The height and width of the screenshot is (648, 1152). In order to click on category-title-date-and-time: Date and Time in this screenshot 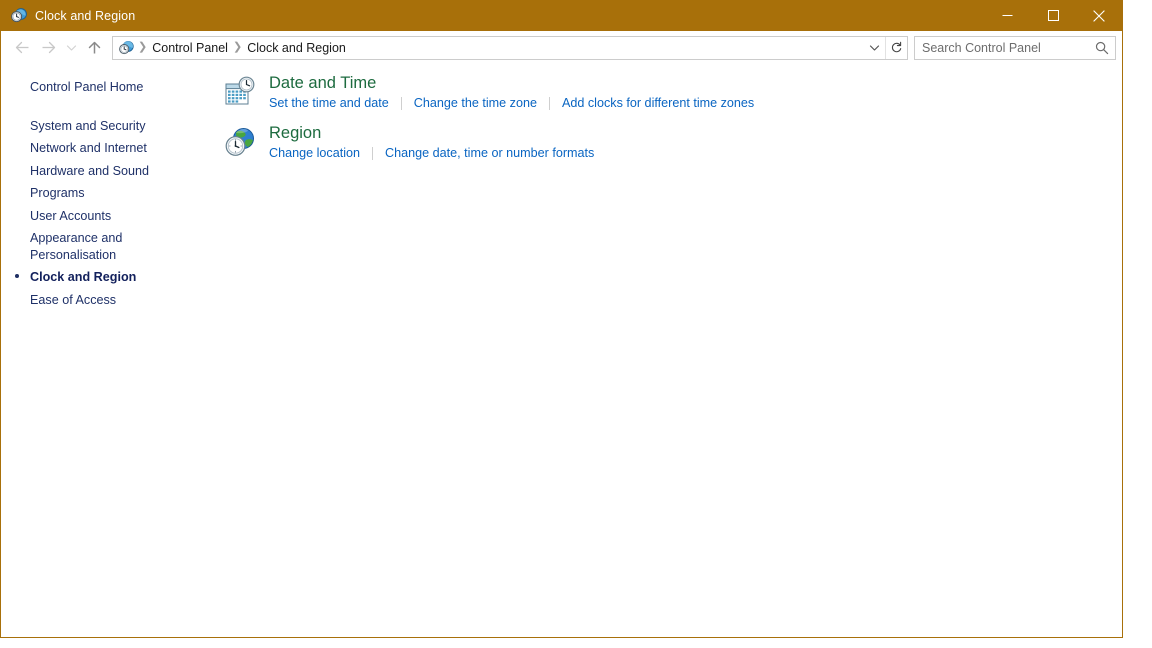, I will do `click(322, 83)`.